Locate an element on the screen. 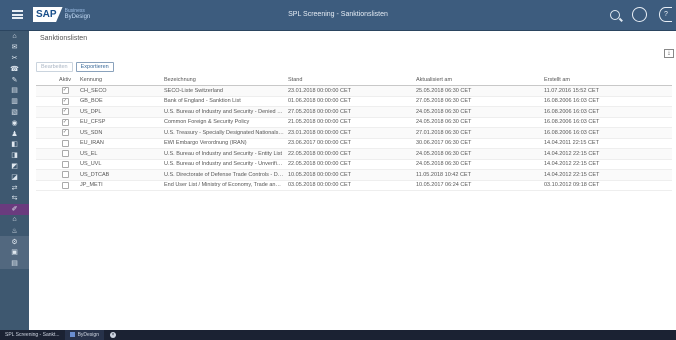 The image size is (676, 340). active-cell is located at coordinates (65, 175).